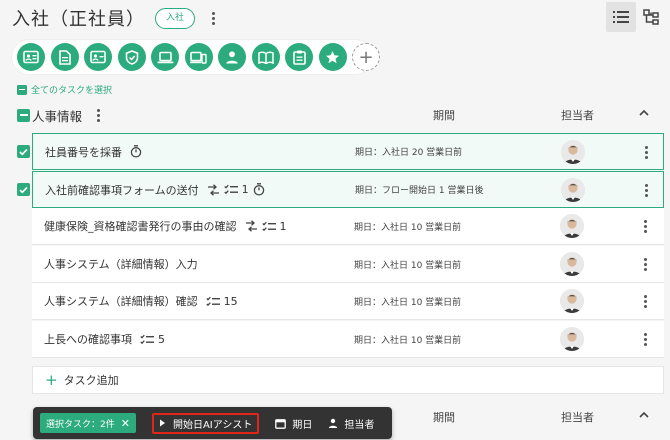  Describe the element at coordinates (22, 89) in the screenshot. I see `select-all-checkbox-icon` at that location.